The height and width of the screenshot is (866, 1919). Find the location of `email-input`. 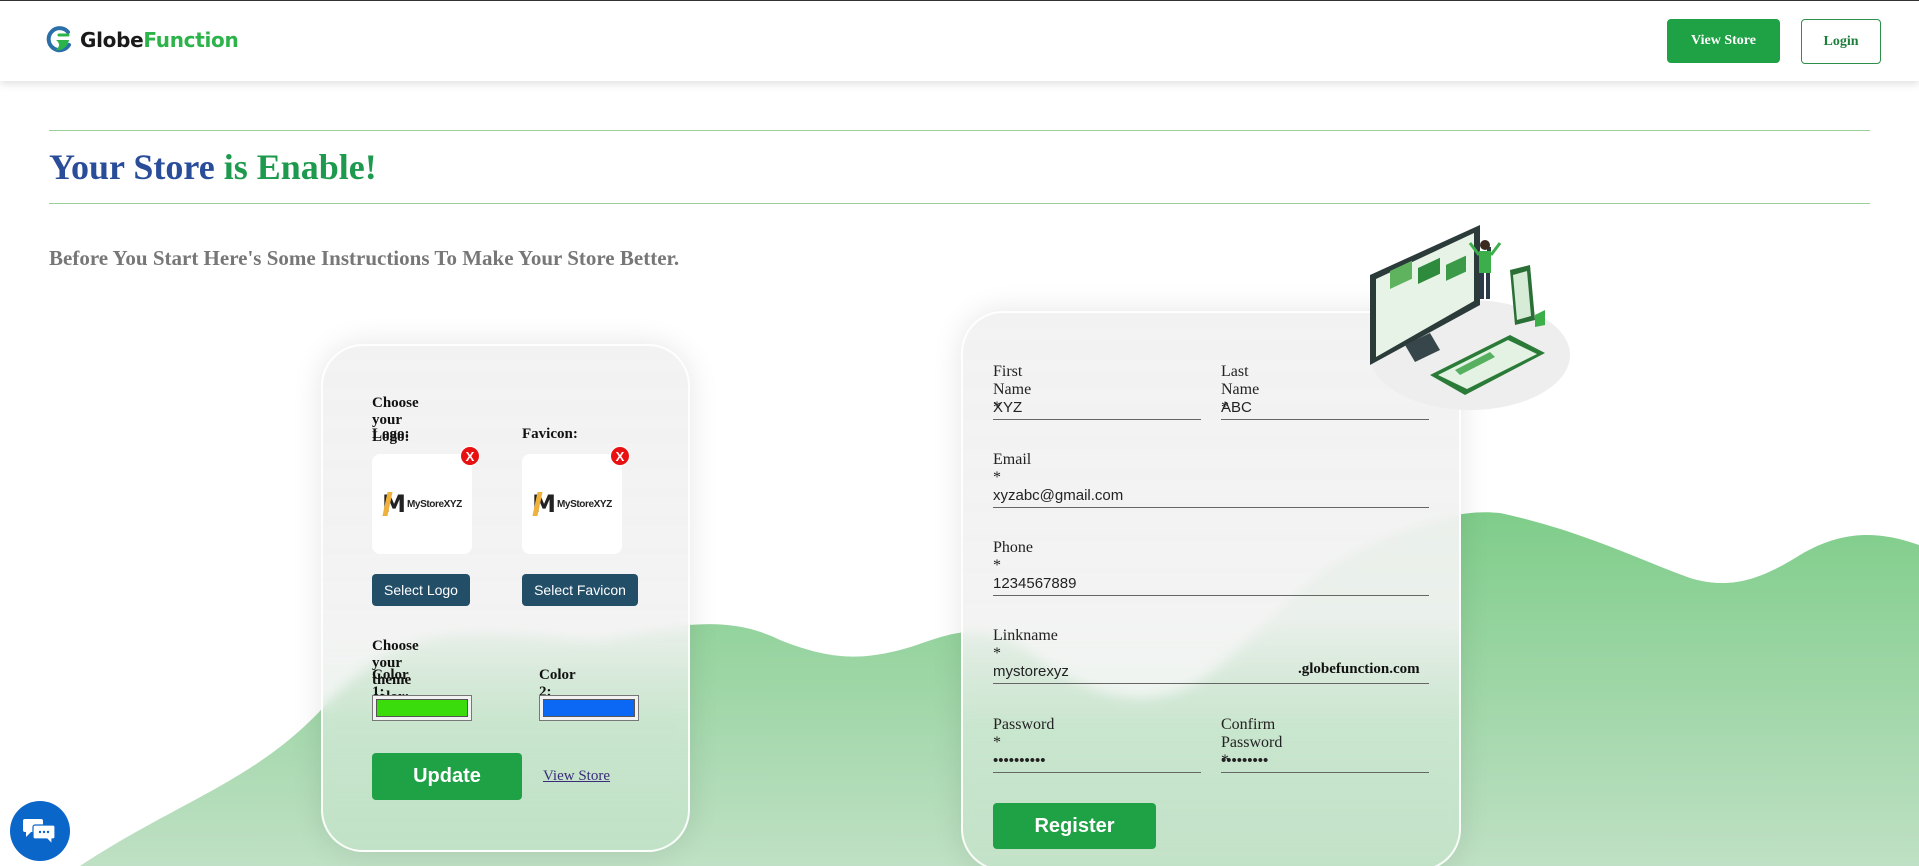

email-input is located at coordinates (1211, 496).